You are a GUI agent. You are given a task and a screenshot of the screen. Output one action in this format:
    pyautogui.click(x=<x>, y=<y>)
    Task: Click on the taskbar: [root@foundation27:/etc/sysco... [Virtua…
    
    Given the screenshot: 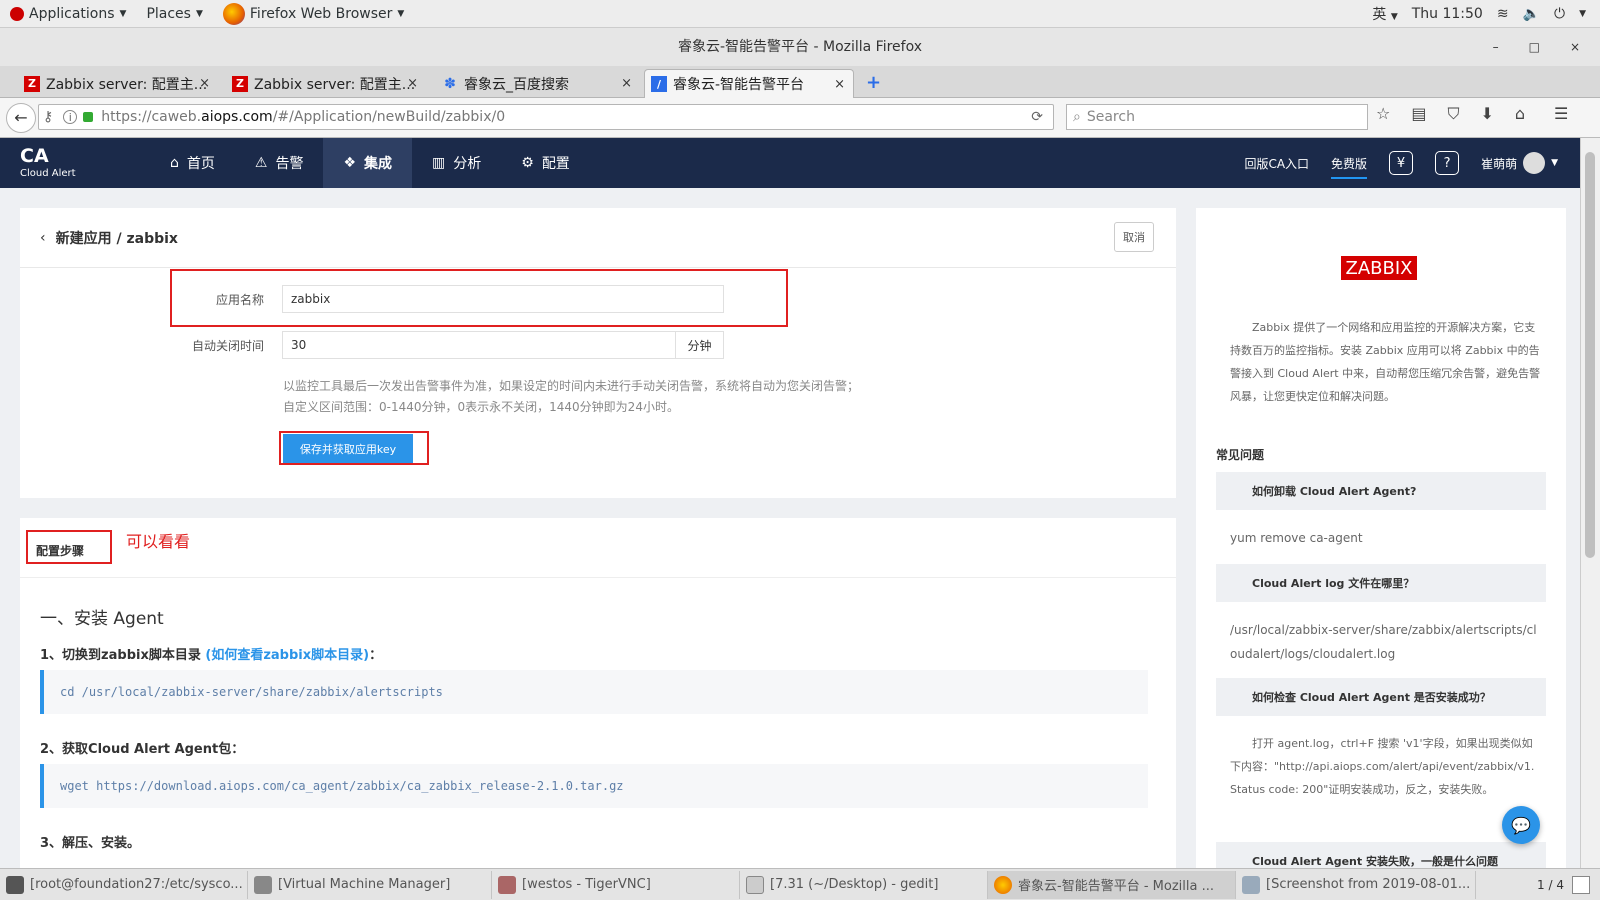 What is the action you would take?
    pyautogui.click(x=800, y=884)
    